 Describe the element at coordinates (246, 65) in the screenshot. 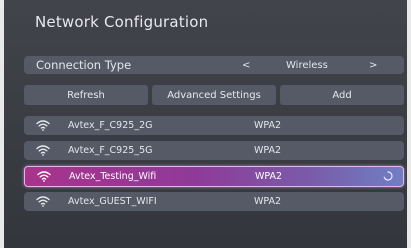

I see `chevron-left-icon: <` at that location.